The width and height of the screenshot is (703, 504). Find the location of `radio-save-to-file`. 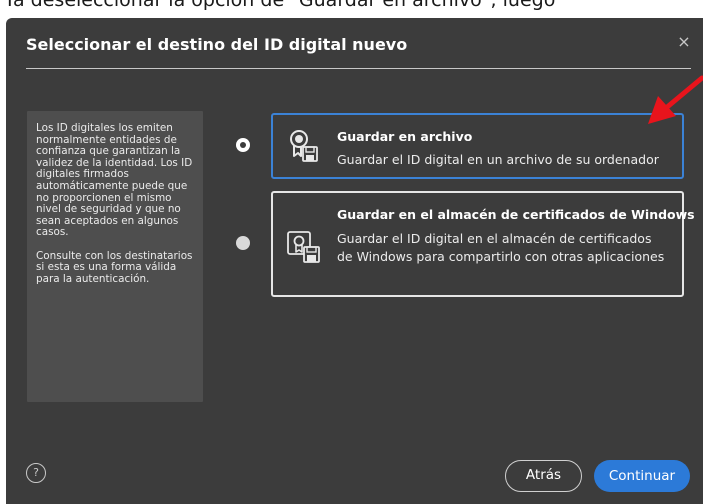

radio-save-to-file is located at coordinates (243, 145).